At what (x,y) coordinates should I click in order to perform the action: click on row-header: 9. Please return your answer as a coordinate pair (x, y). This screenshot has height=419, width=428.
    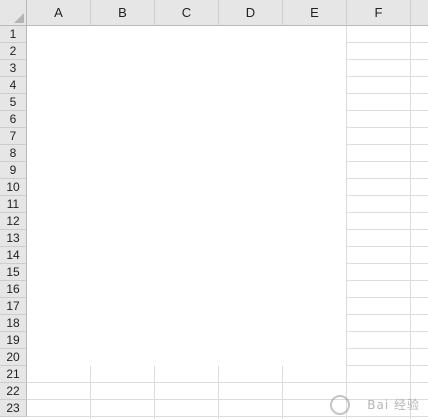
    Looking at the image, I should click on (13, 170).